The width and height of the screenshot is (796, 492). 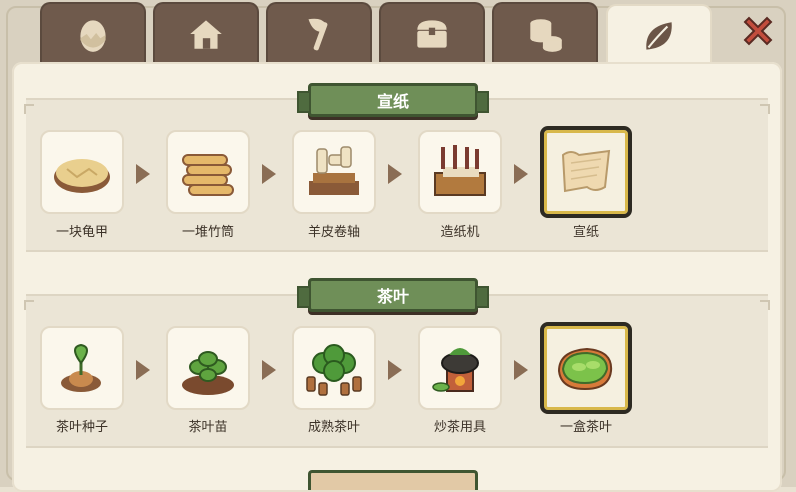 I want to click on close-button, so click(x=758, y=31).